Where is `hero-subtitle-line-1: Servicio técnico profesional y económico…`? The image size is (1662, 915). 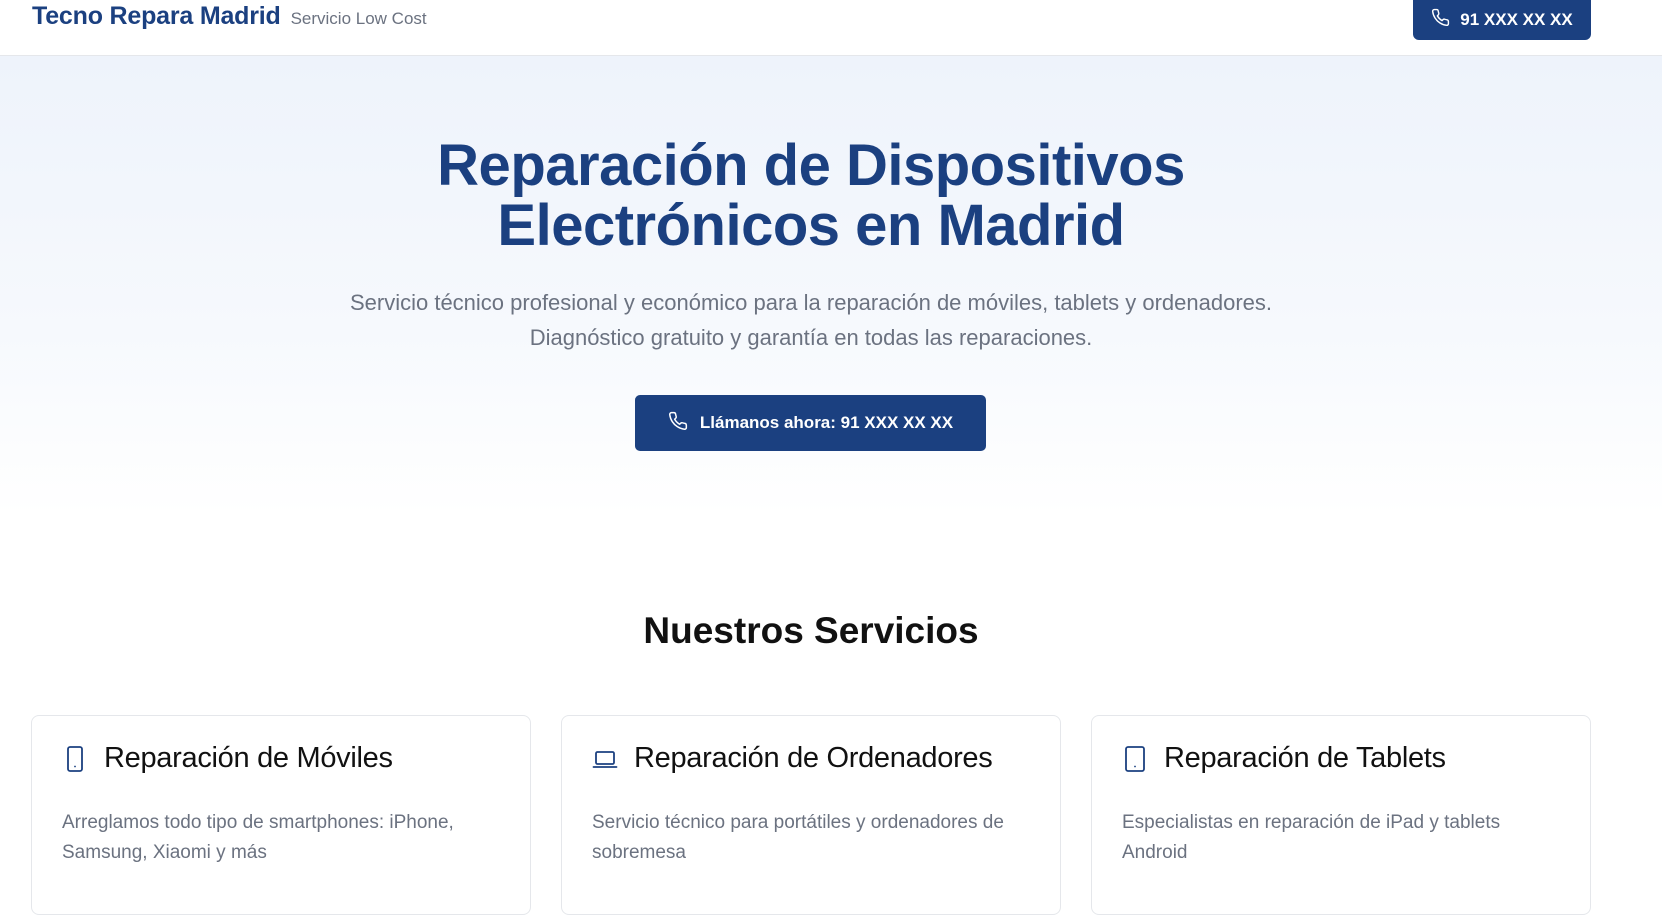
hero-subtitle-line-1: Servicio técnico profesional y económico… is located at coordinates (811, 302).